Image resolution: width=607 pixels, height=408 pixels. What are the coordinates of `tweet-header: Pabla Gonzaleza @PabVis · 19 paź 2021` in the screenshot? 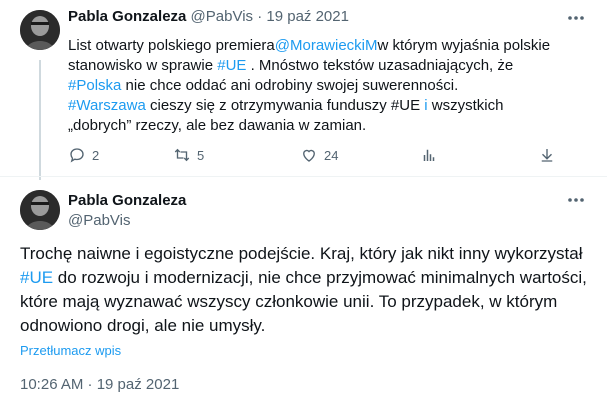 It's located at (208, 16).